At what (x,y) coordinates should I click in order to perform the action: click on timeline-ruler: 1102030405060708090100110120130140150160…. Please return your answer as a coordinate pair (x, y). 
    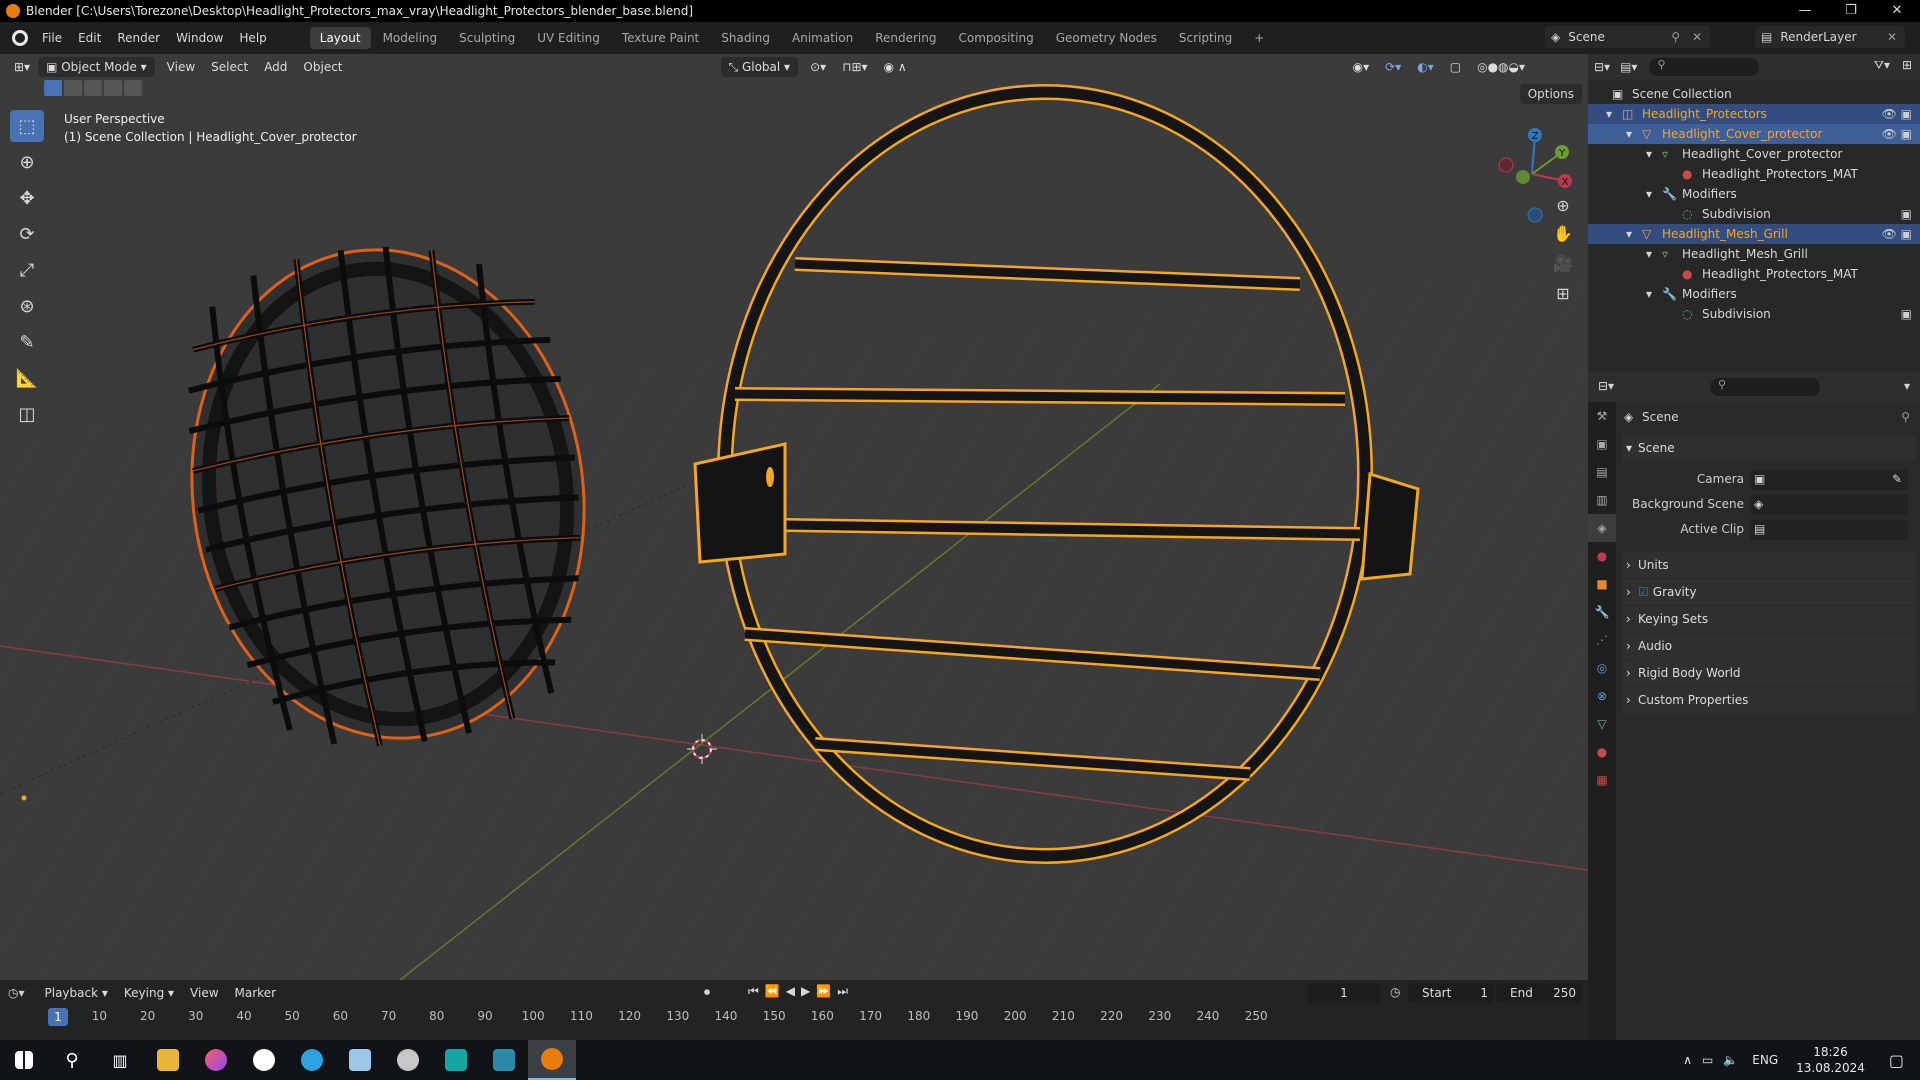
    Looking at the image, I should click on (794, 1016).